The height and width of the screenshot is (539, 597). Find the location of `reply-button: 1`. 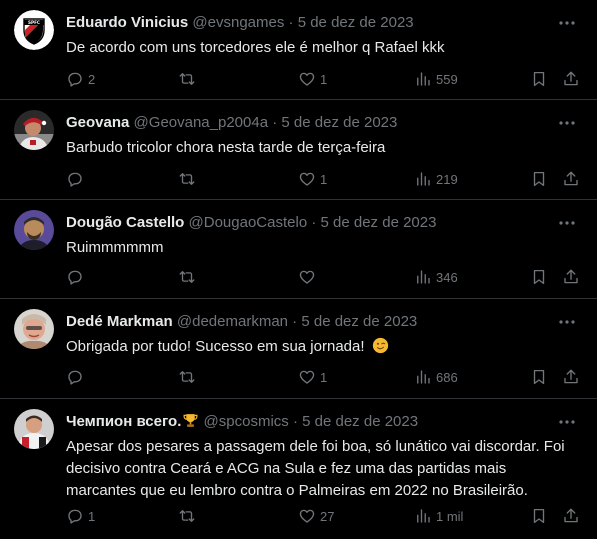

reply-button: 1 is located at coordinates (80, 516).